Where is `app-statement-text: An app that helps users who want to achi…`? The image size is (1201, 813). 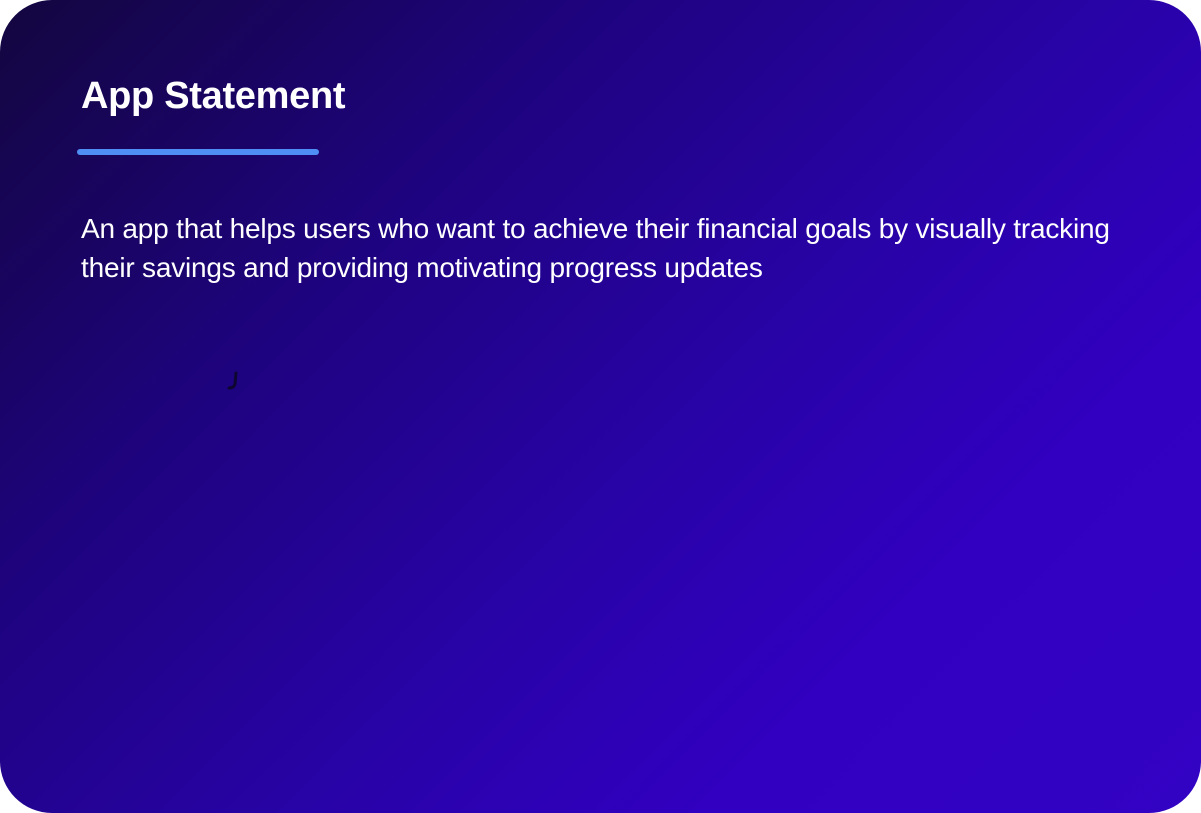 app-statement-text: An app that helps users who want to achi… is located at coordinates (595, 248).